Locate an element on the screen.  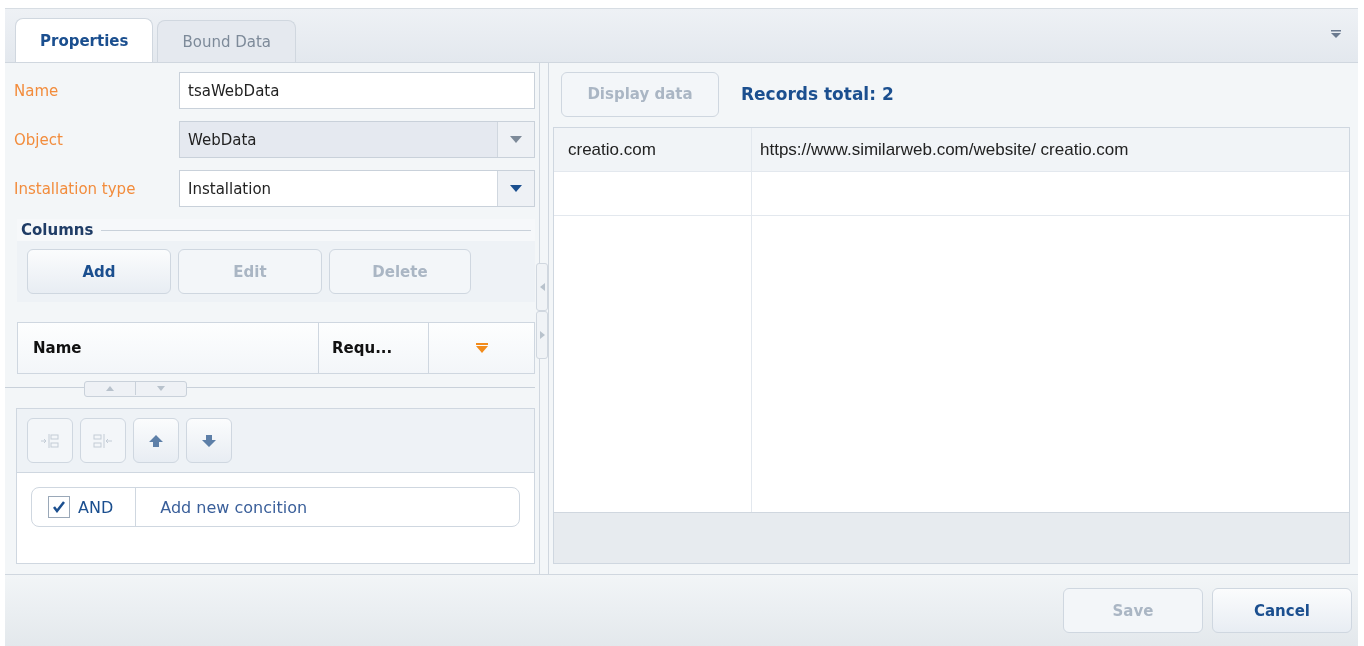
footer-button: Cancel is located at coordinates (1282, 610).